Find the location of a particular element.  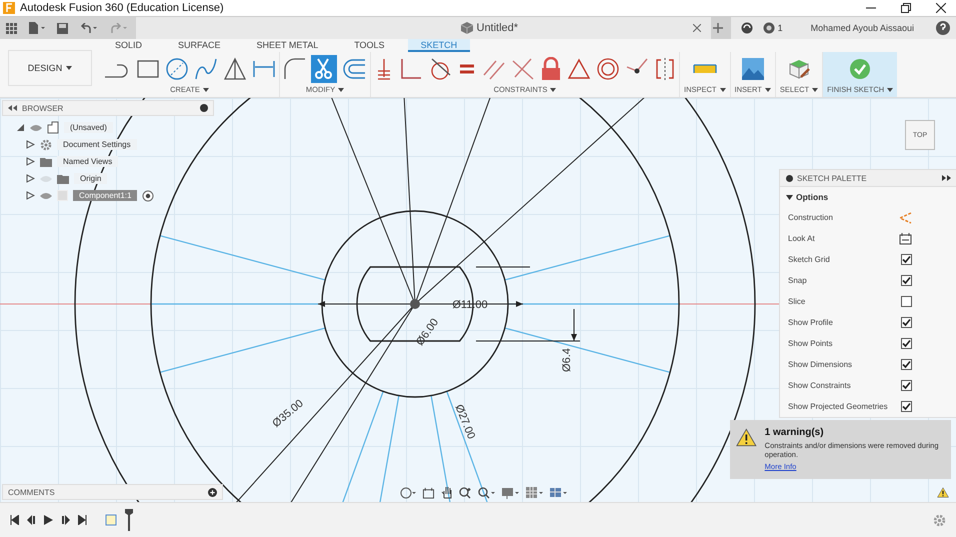

origin-point-icon is located at coordinates (415, 304).